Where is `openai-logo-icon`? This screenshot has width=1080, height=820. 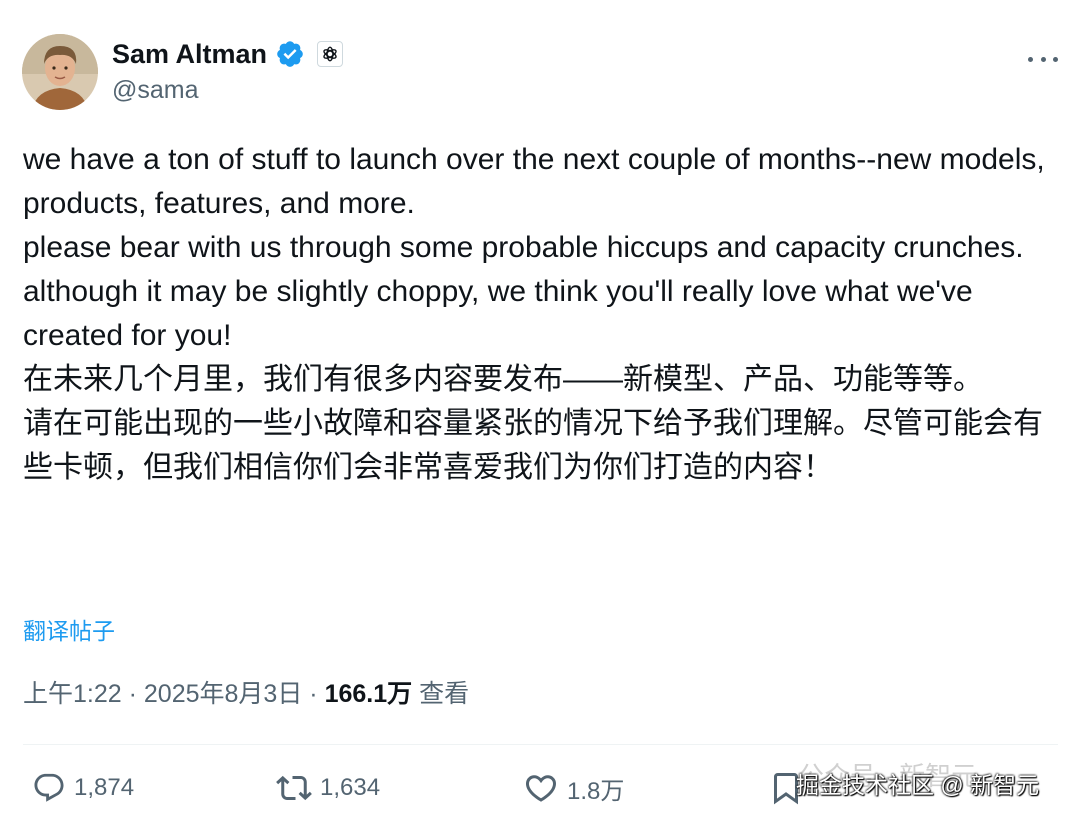 openai-logo-icon is located at coordinates (330, 54).